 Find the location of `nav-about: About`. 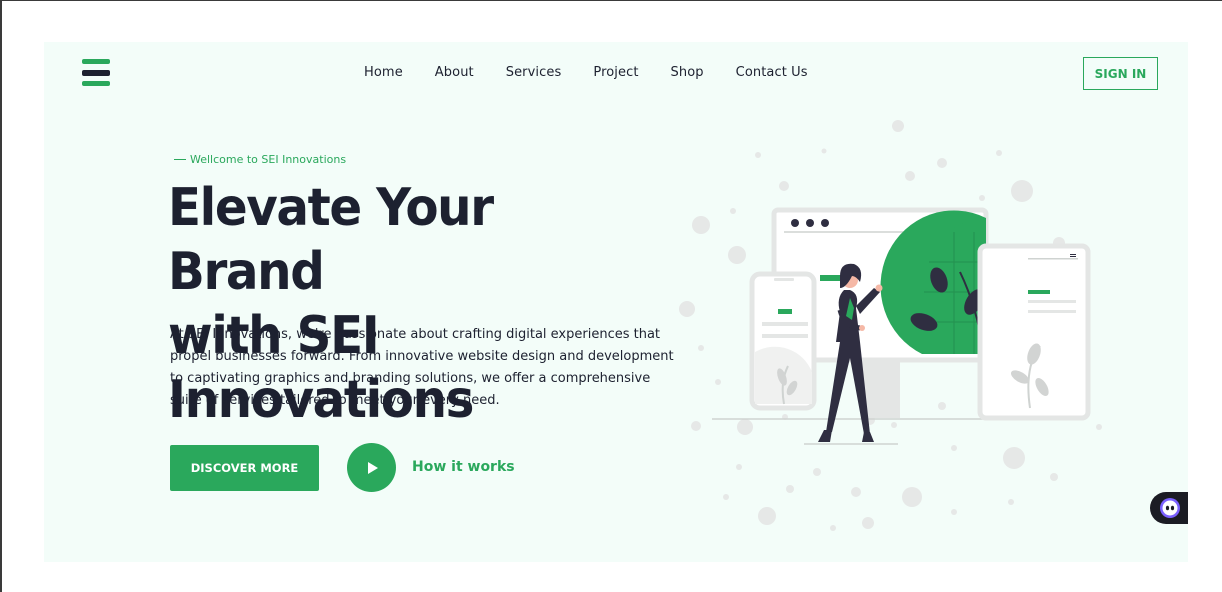

nav-about: About is located at coordinates (454, 72).